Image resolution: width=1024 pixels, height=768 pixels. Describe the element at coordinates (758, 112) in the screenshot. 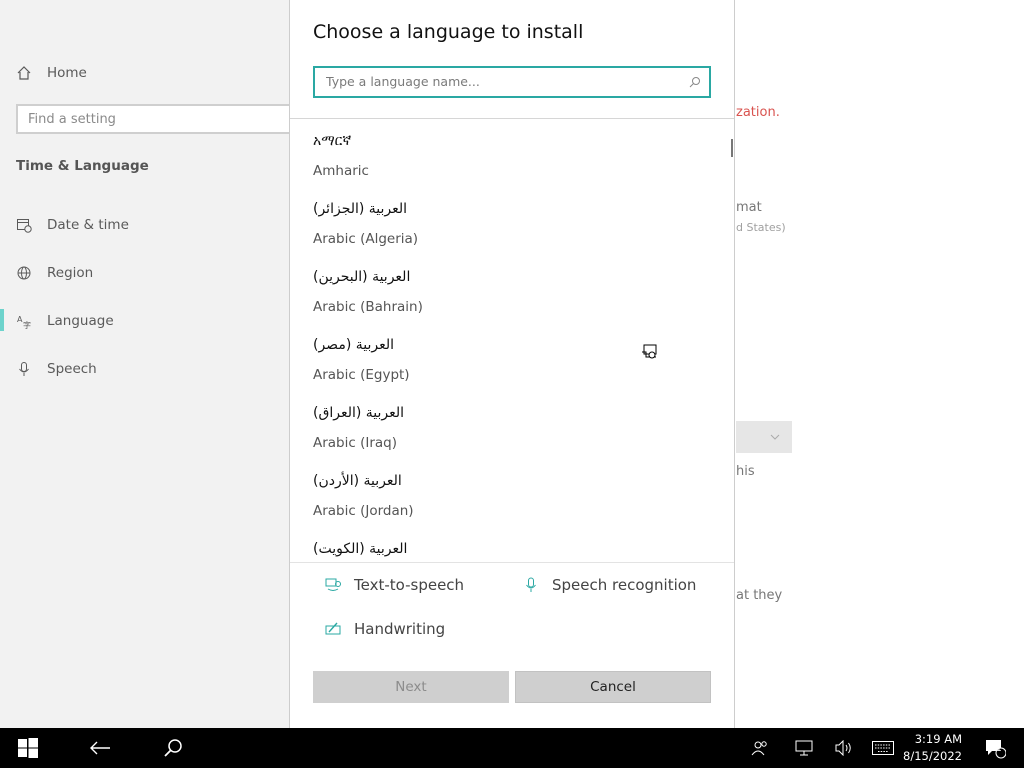

I see `bg-error-text: zation.` at that location.